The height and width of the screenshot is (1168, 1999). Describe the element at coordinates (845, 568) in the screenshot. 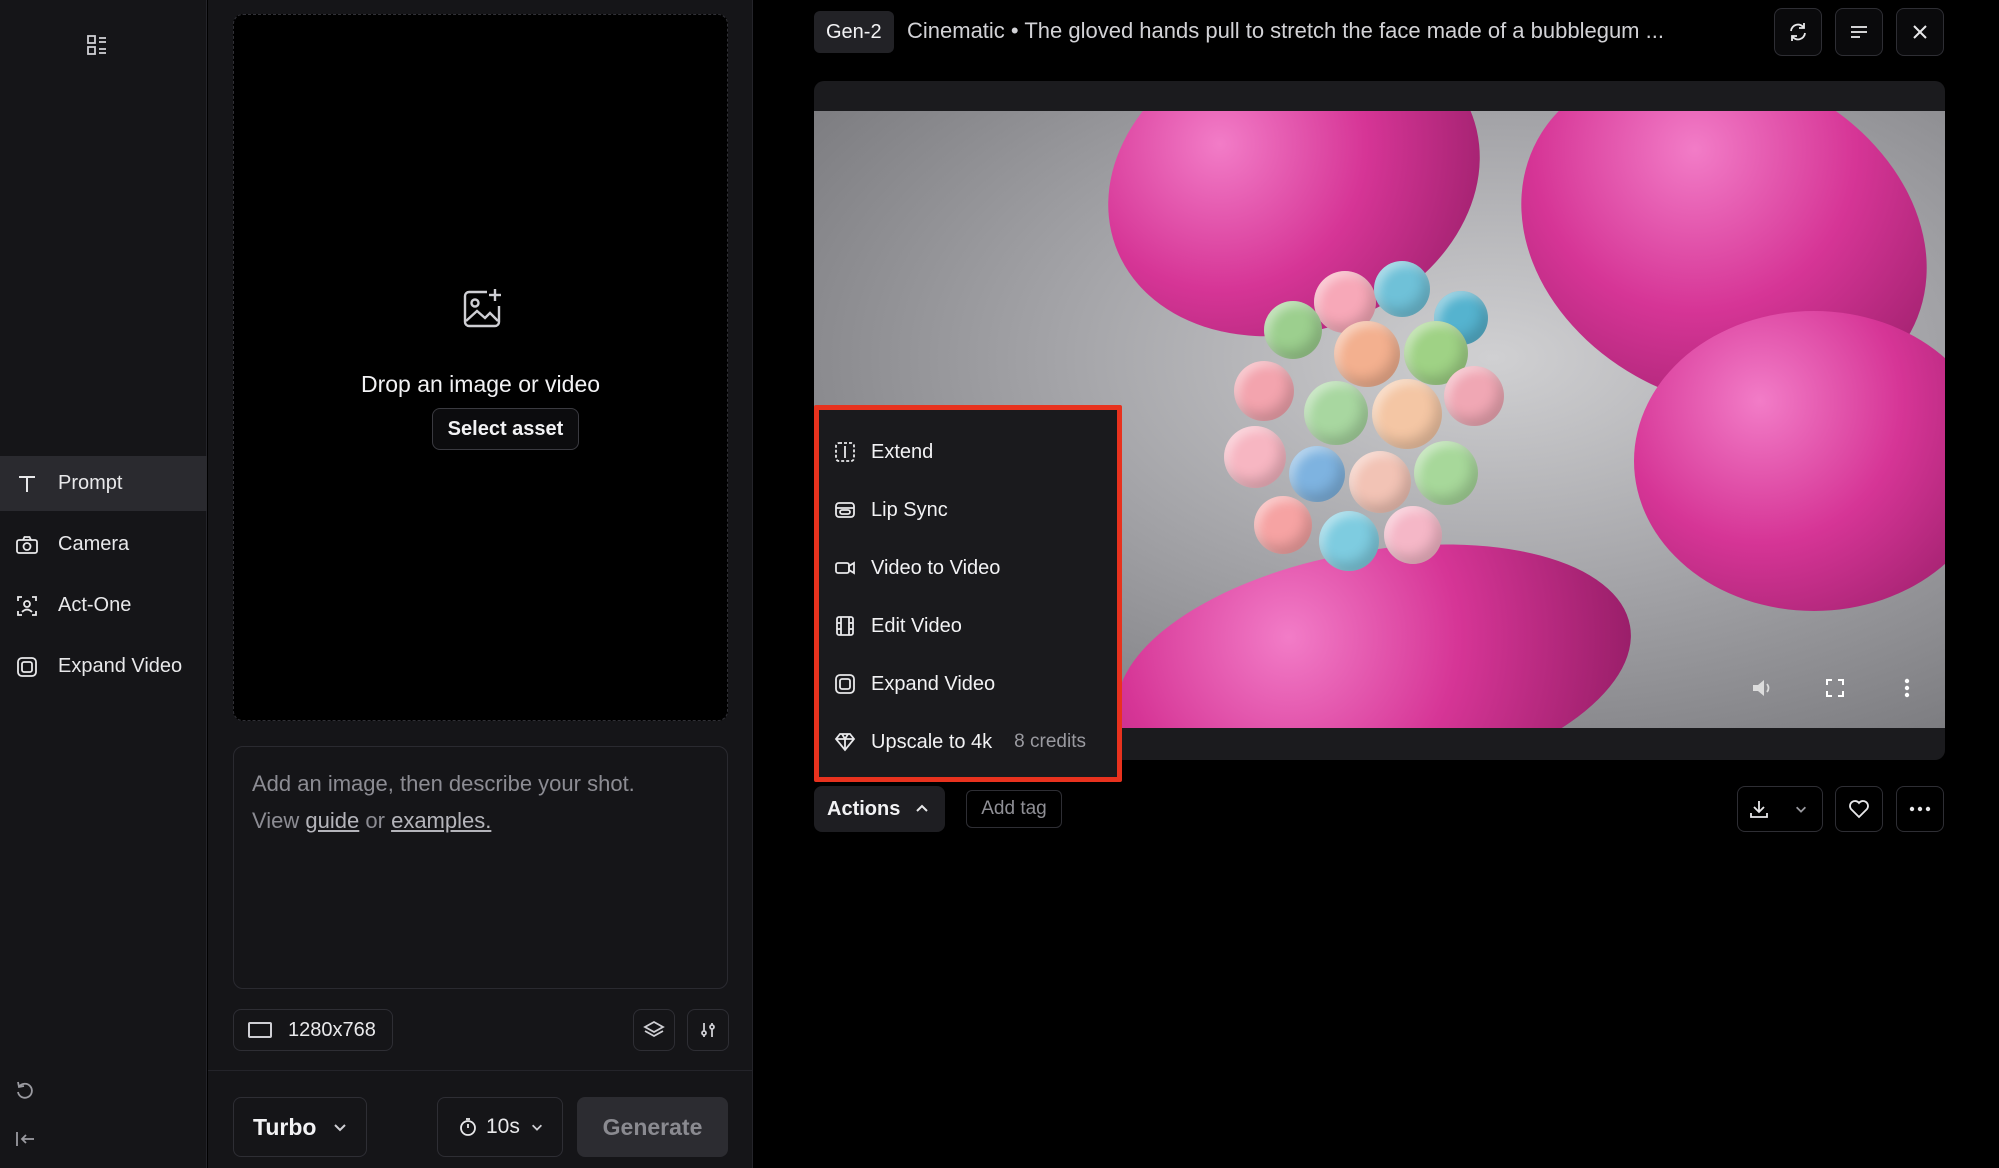

I see `video-camera-icon` at that location.